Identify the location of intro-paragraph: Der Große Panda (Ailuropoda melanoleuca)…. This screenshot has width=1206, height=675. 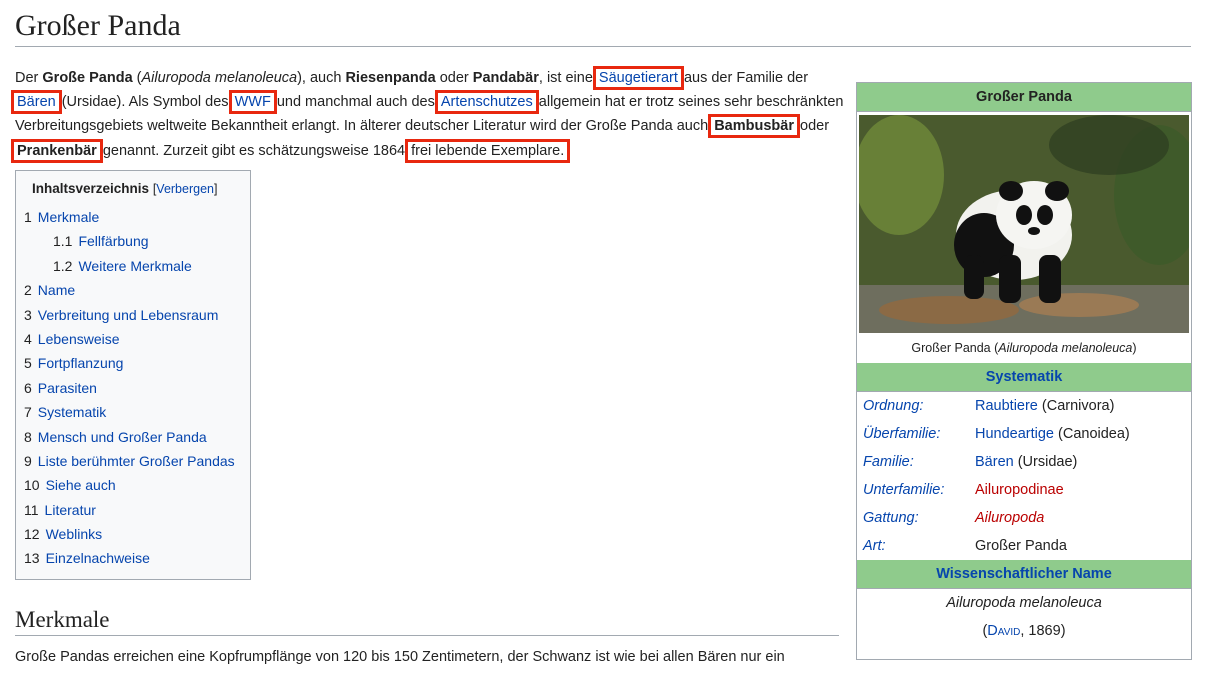
(428, 114).